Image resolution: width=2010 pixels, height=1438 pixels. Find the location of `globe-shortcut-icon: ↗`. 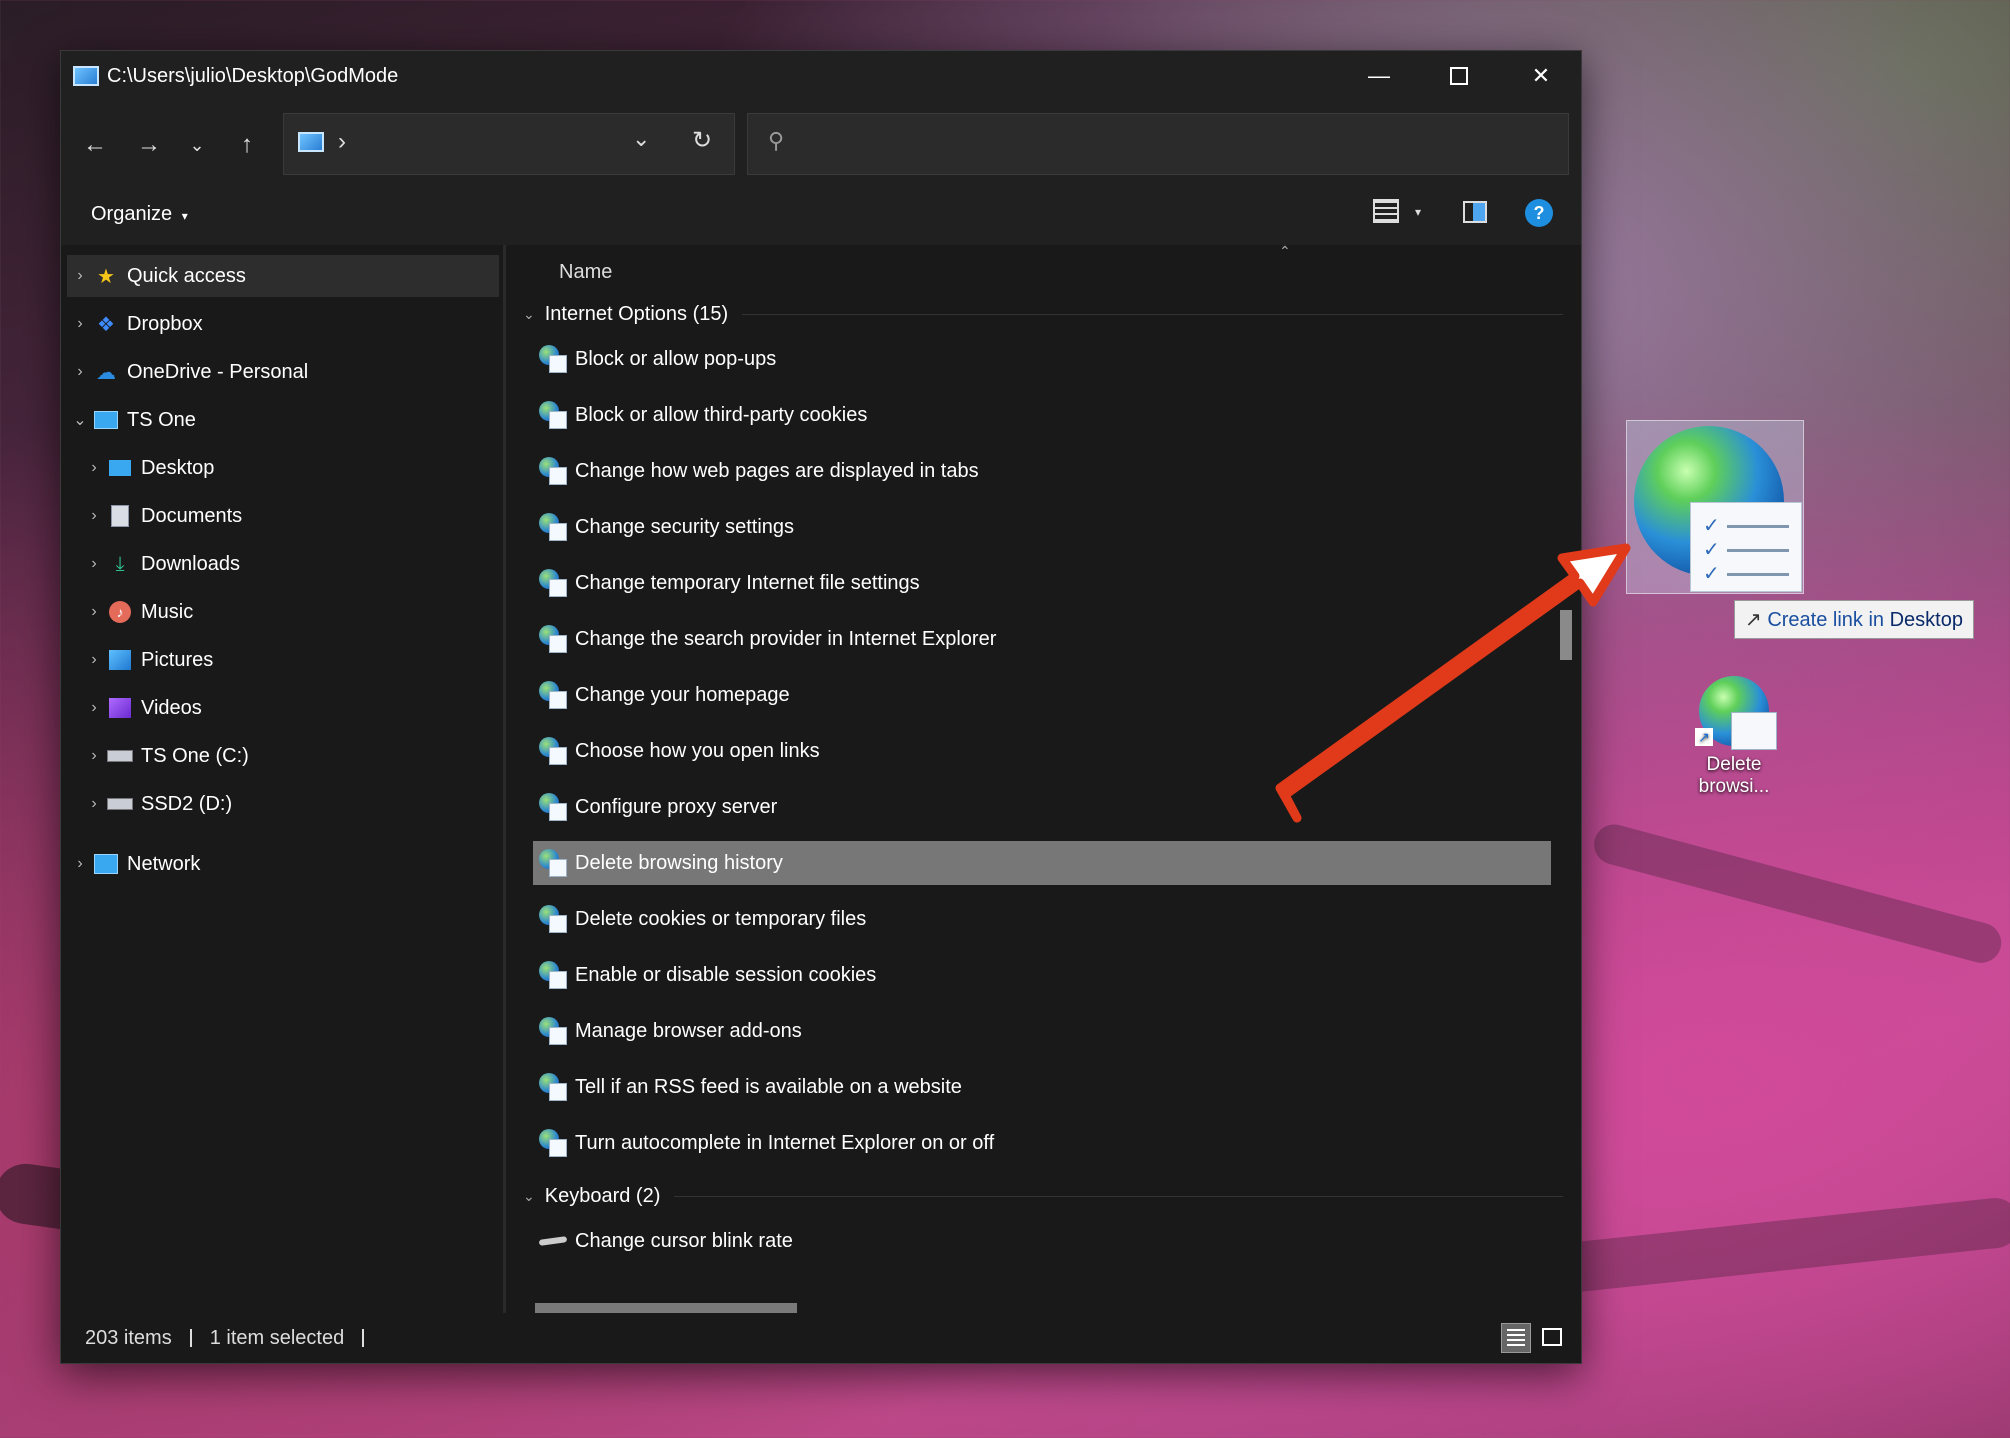

globe-shortcut-icon: ↗ is located at coordinates (1736, 713).